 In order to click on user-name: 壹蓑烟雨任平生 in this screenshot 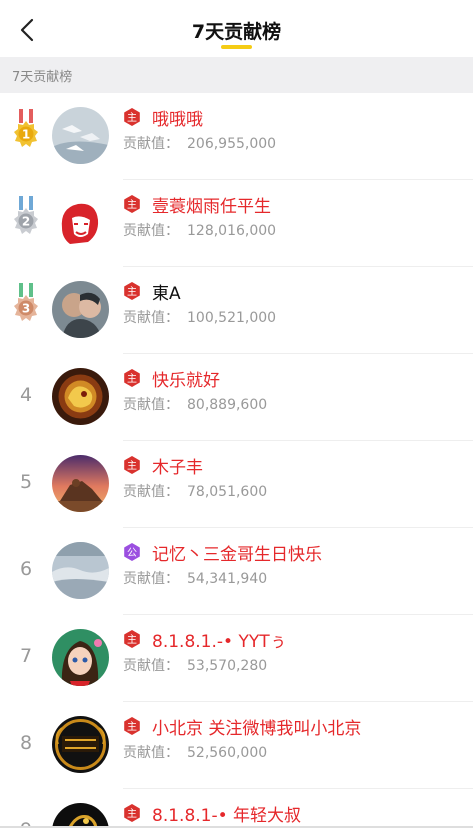, I will do `click(211, 207)`.